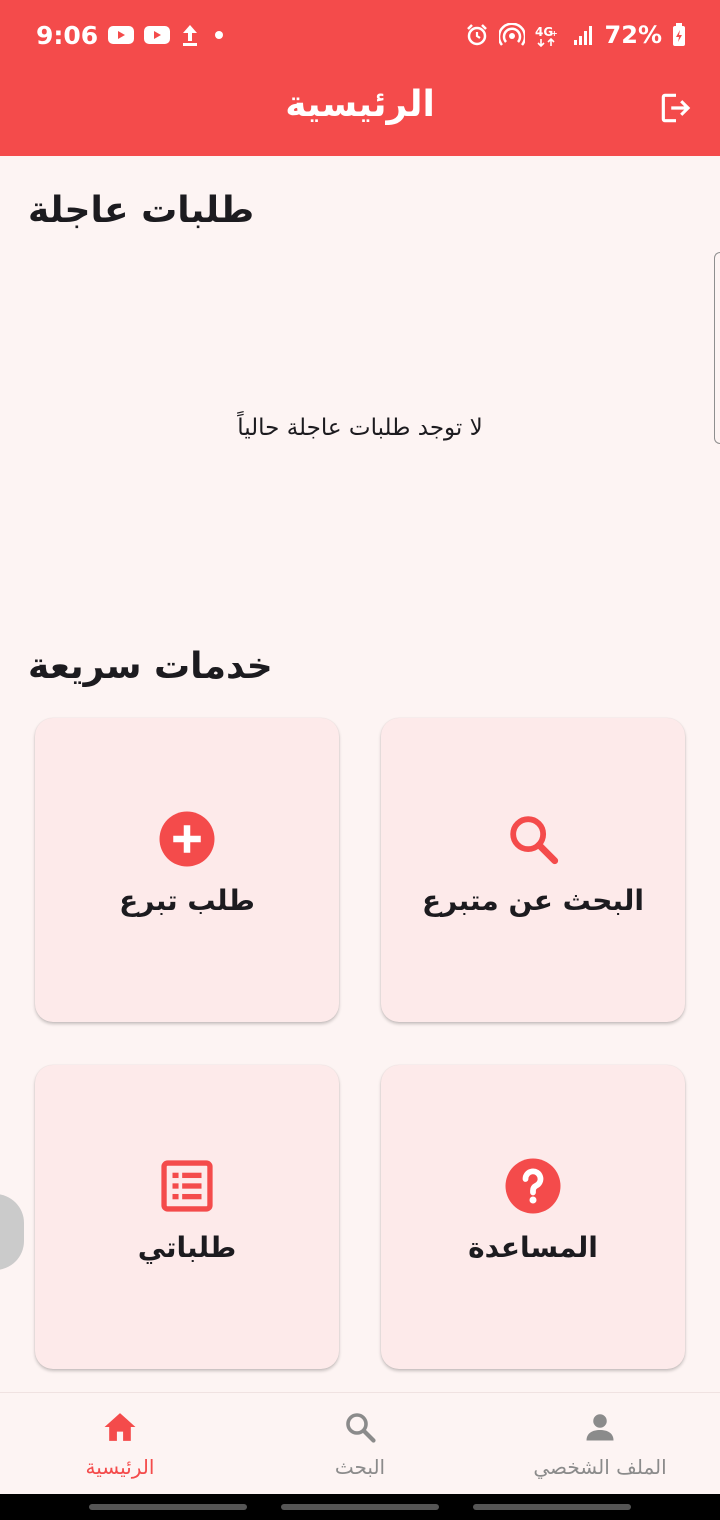  Describe the element at coordinates (552, 1507) in the screenshot. I see `back-button` at that location.